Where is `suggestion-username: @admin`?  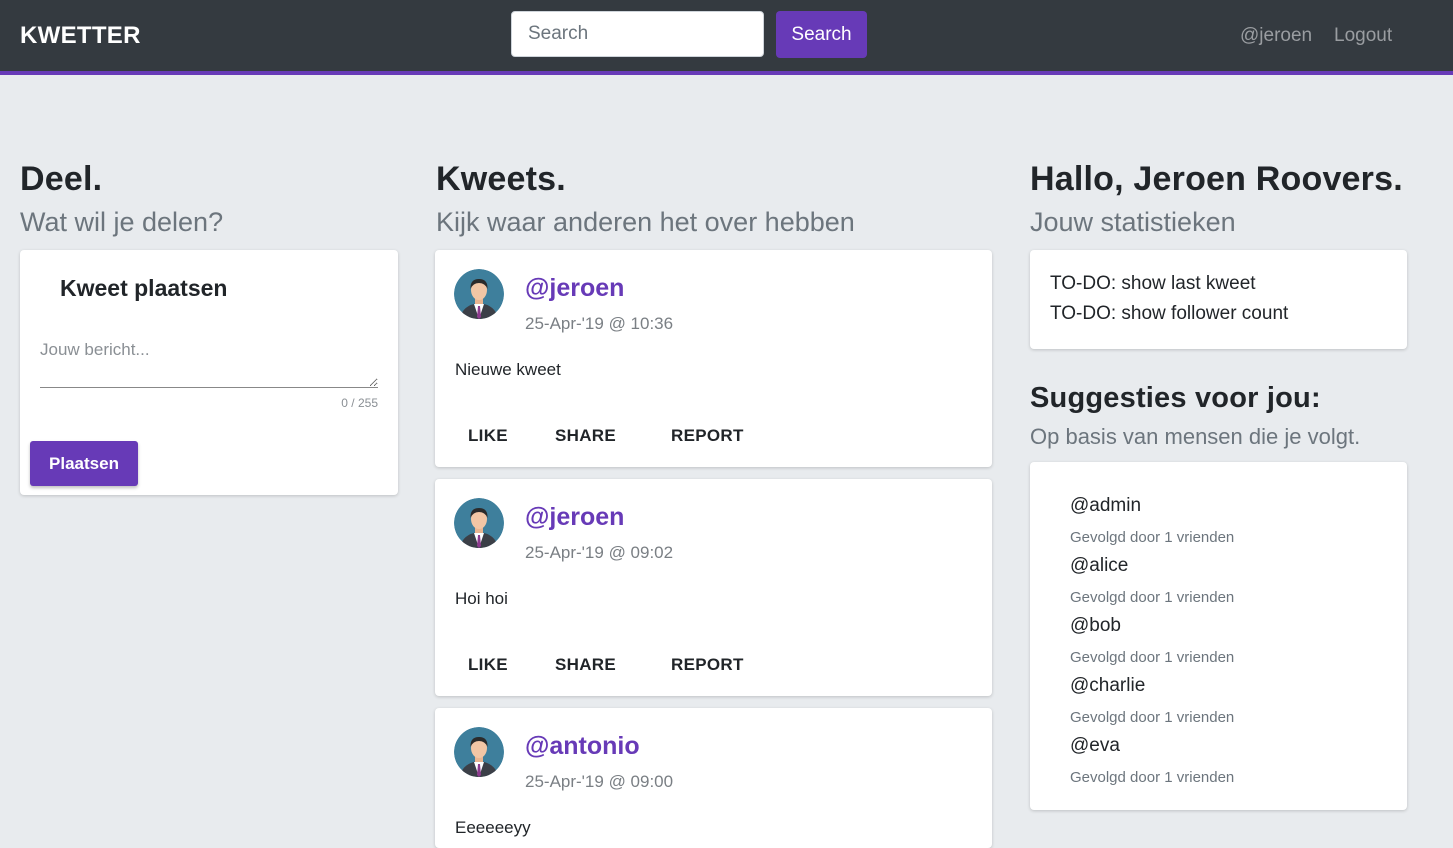 suggestion-username: @admin is located at coordinates (1105, 506).